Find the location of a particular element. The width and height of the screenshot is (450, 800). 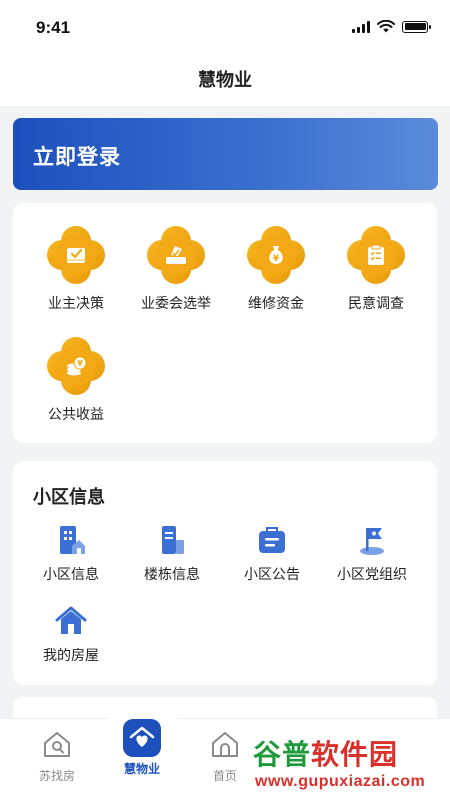

community-item-label: 小区公告 is located at coordinates (272, 574).